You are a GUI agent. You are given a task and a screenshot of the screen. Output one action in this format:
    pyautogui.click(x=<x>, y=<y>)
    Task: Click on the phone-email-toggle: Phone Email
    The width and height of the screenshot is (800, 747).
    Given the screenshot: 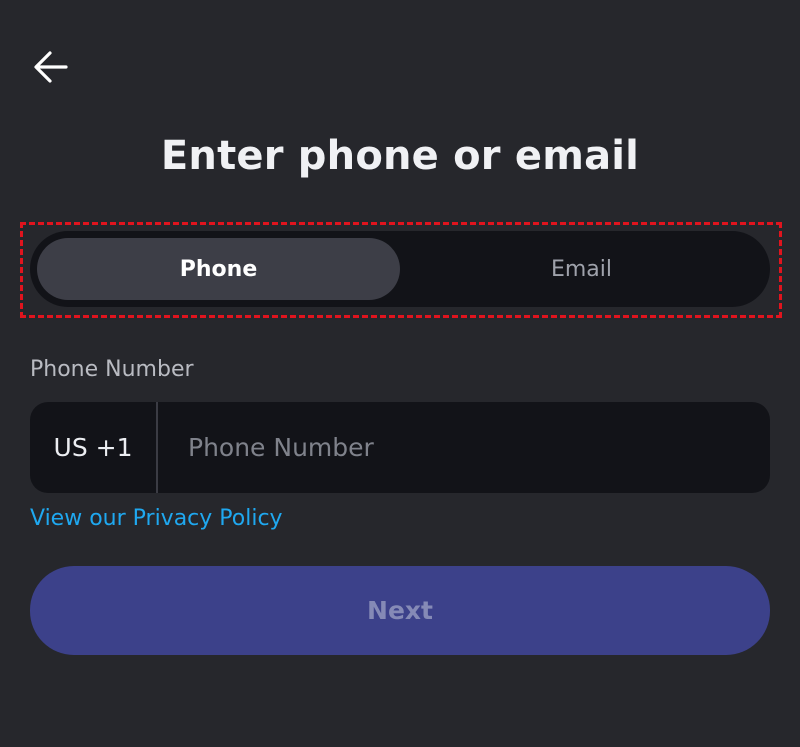 What is the action you would take?
    pyautogui.click(x=400, y=269)
    